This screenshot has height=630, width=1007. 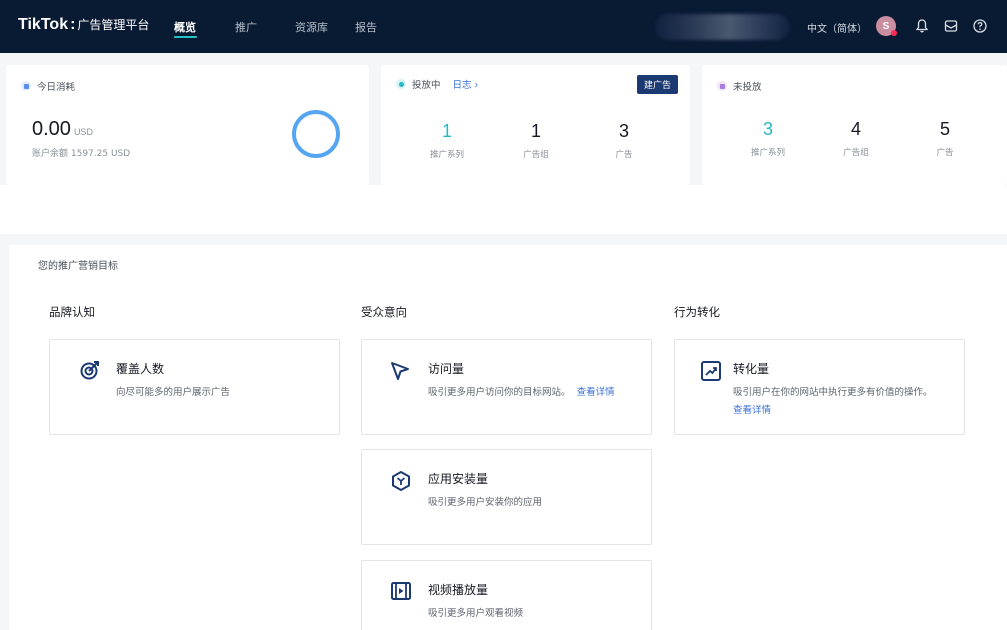 What do you see at coordinates (446, 369) in the screenshot?
I see `goal-name: 访问量` at bounding box center [446, 369].